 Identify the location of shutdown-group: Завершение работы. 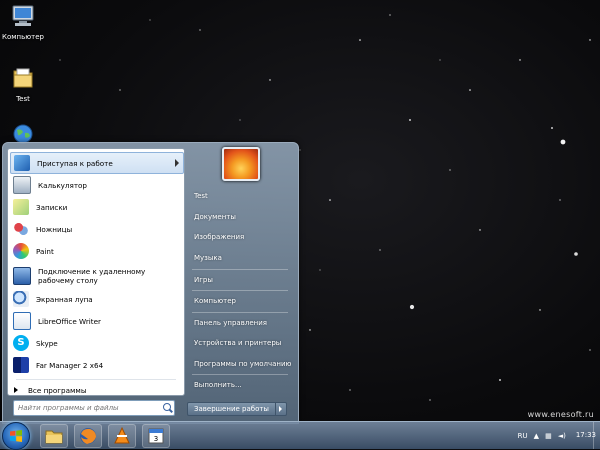
(237, 409).